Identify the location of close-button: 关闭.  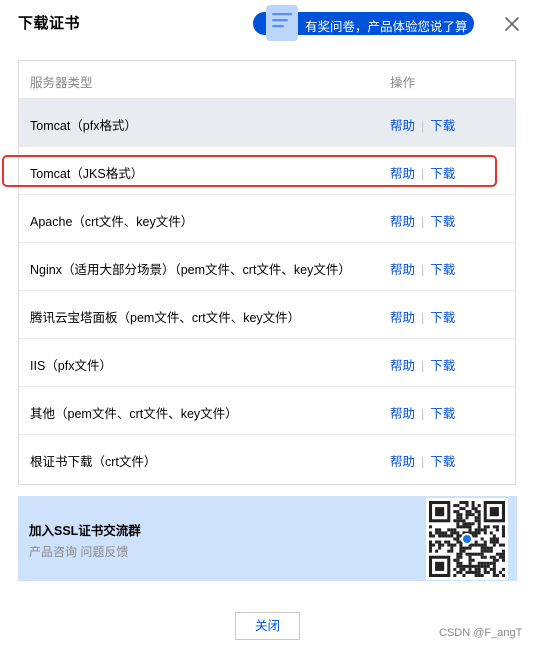
(267, 626).